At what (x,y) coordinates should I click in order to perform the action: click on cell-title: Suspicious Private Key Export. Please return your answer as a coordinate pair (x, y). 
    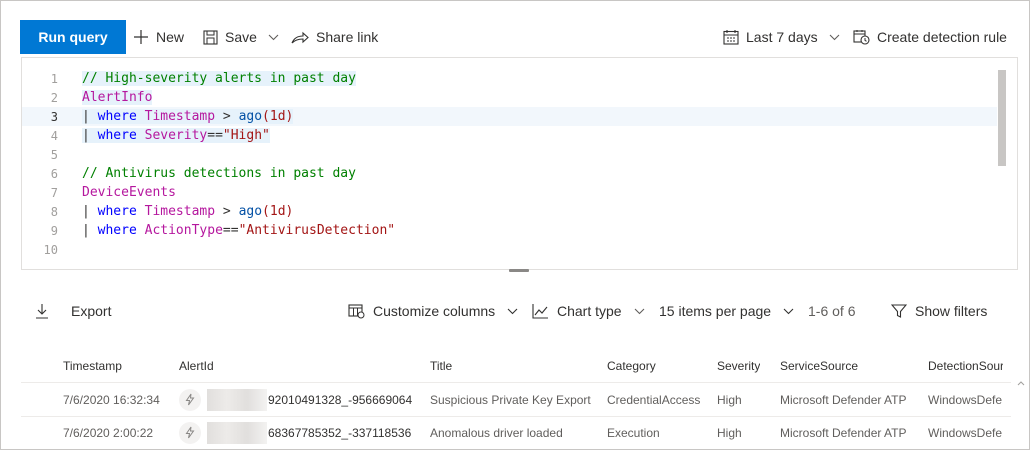
    Looking at the image, I should click on (510, 399).